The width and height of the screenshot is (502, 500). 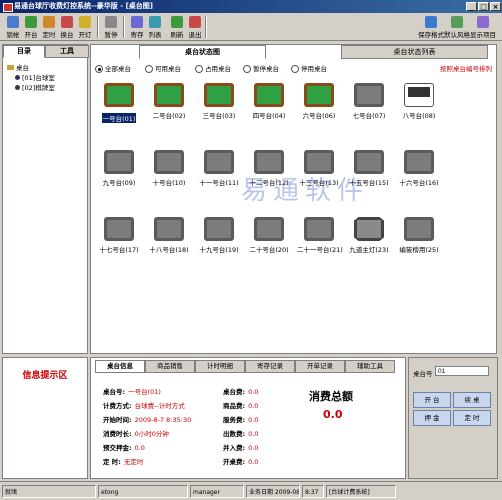 I want to click on info-title: 信息提示区, so click(x=45, y=376).